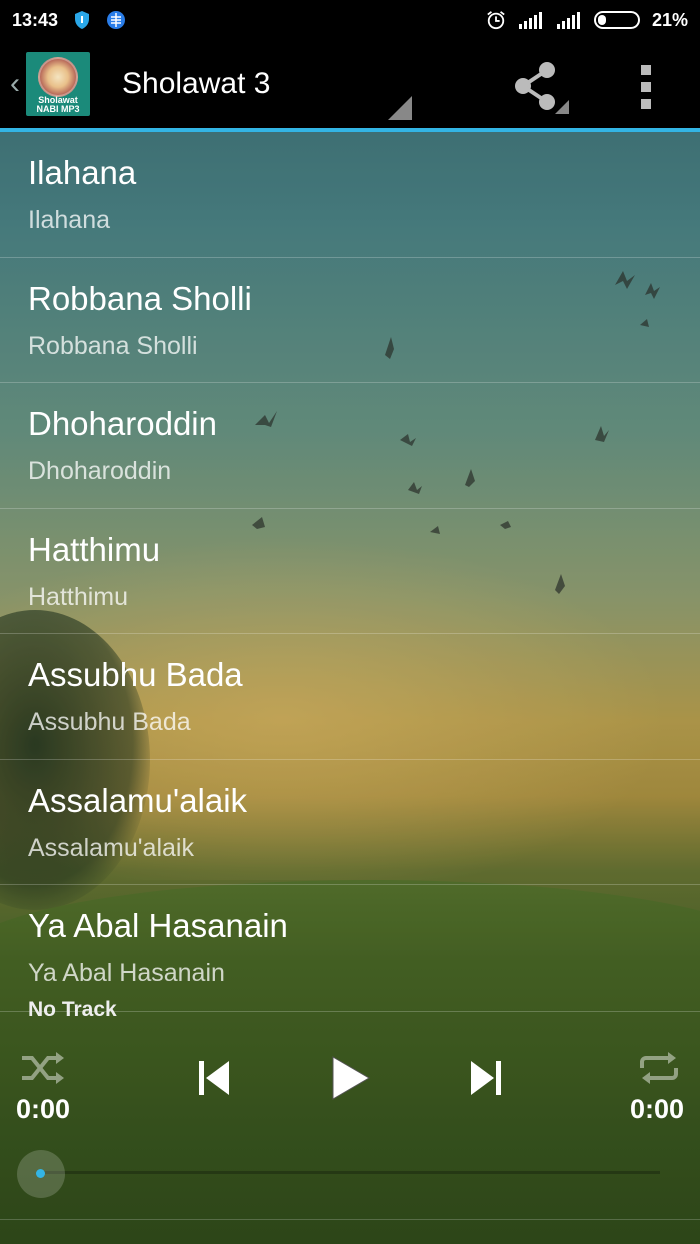 This screenshot has height=1244, width=700. I want to click on elapsed-time: 0:00, so click(43, 1109).